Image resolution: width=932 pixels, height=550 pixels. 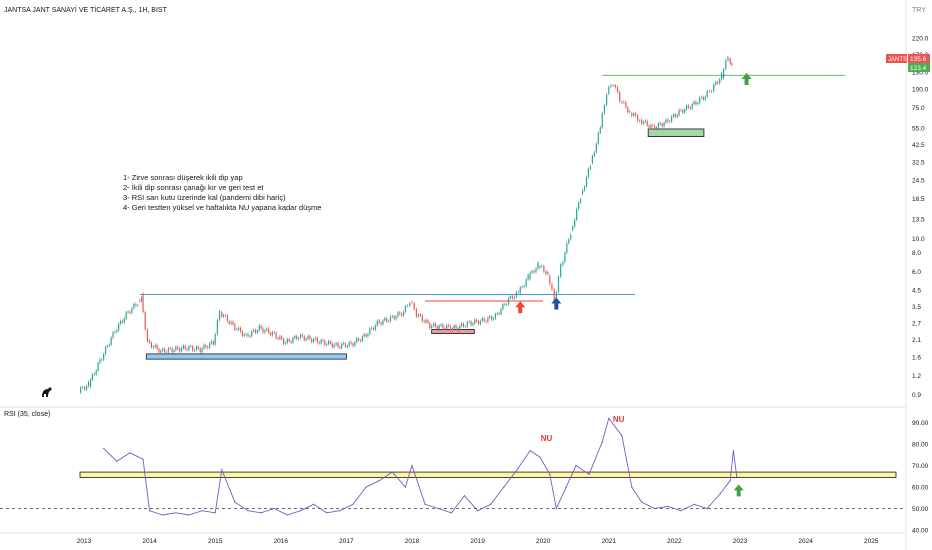 What do you see at coordinates (918, 199) in the screenshot?
I see `price-tick-label: 18.5` at bounding box center [918, 199].